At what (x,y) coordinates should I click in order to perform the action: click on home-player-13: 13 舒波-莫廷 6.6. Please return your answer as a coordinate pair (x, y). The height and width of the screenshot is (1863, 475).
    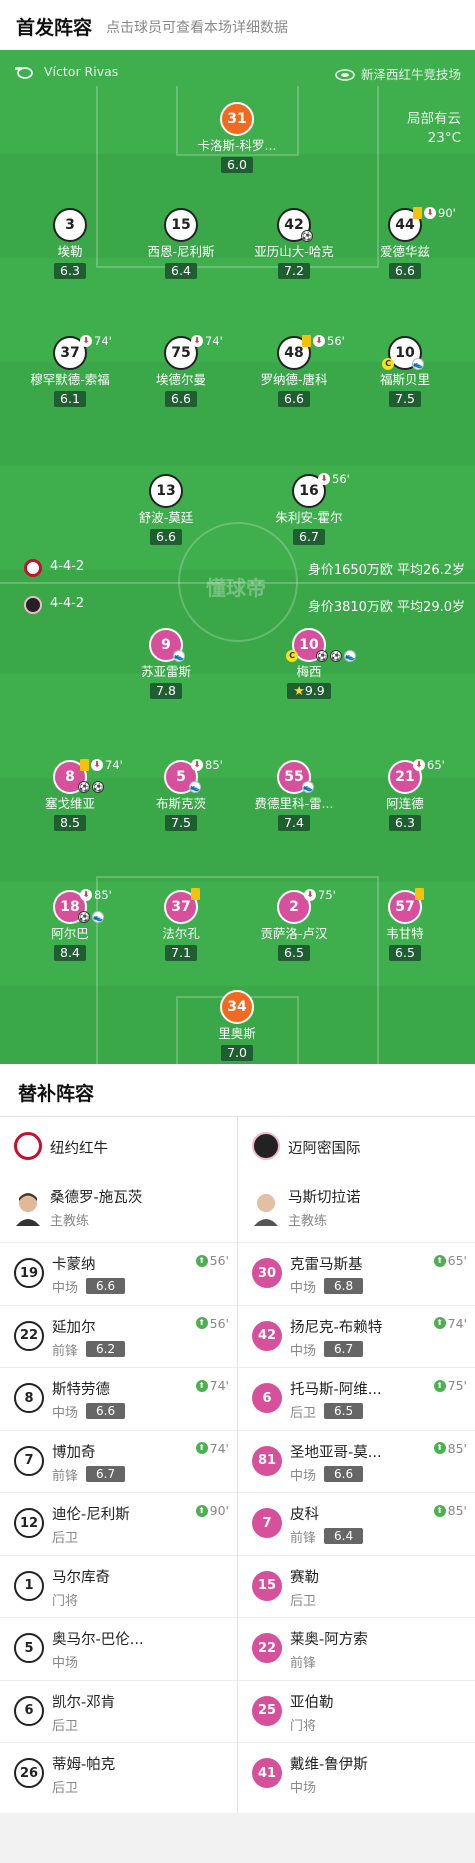
    Looking at the image, I should click on (166, 509).